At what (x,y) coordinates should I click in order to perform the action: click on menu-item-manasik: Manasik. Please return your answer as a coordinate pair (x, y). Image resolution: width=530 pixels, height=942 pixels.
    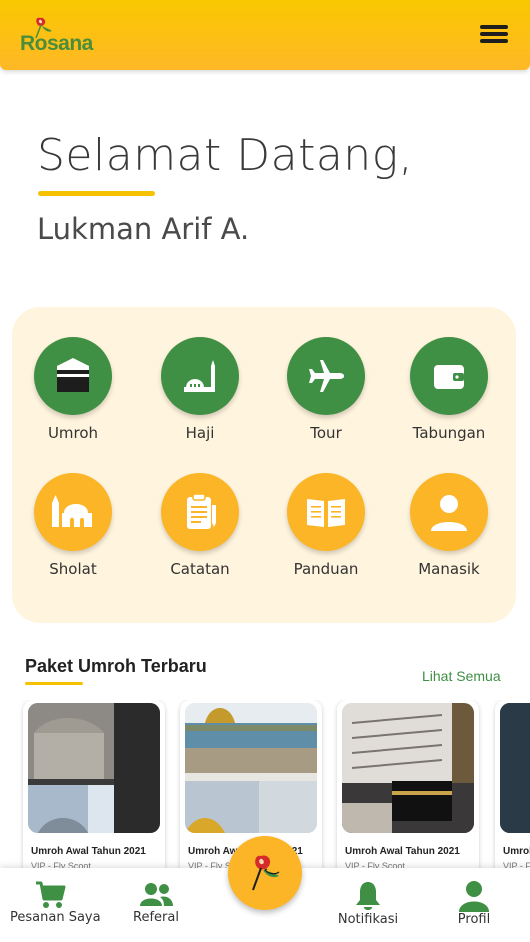
    Looking at the image, I should click on (449, 533).